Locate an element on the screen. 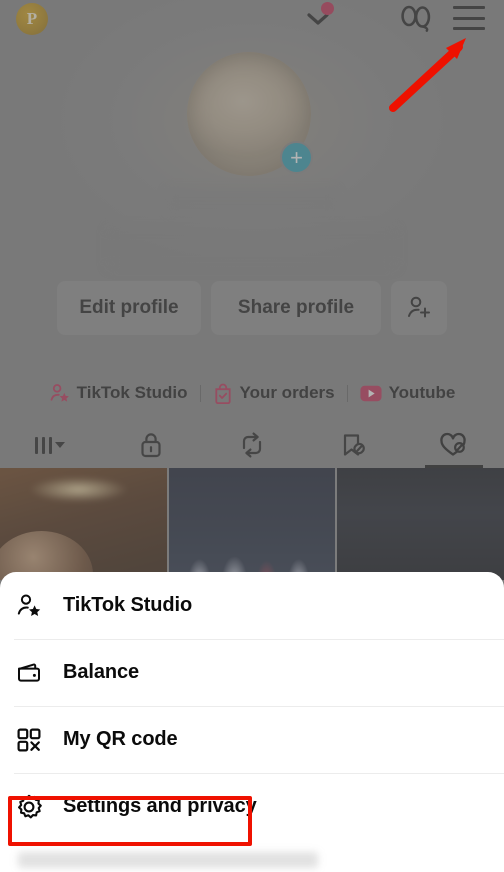 The height and width of the screenshot is (872, 504). menu-item-settings-and-privacy: Settings and privacy is located at coordinates (252, 806).